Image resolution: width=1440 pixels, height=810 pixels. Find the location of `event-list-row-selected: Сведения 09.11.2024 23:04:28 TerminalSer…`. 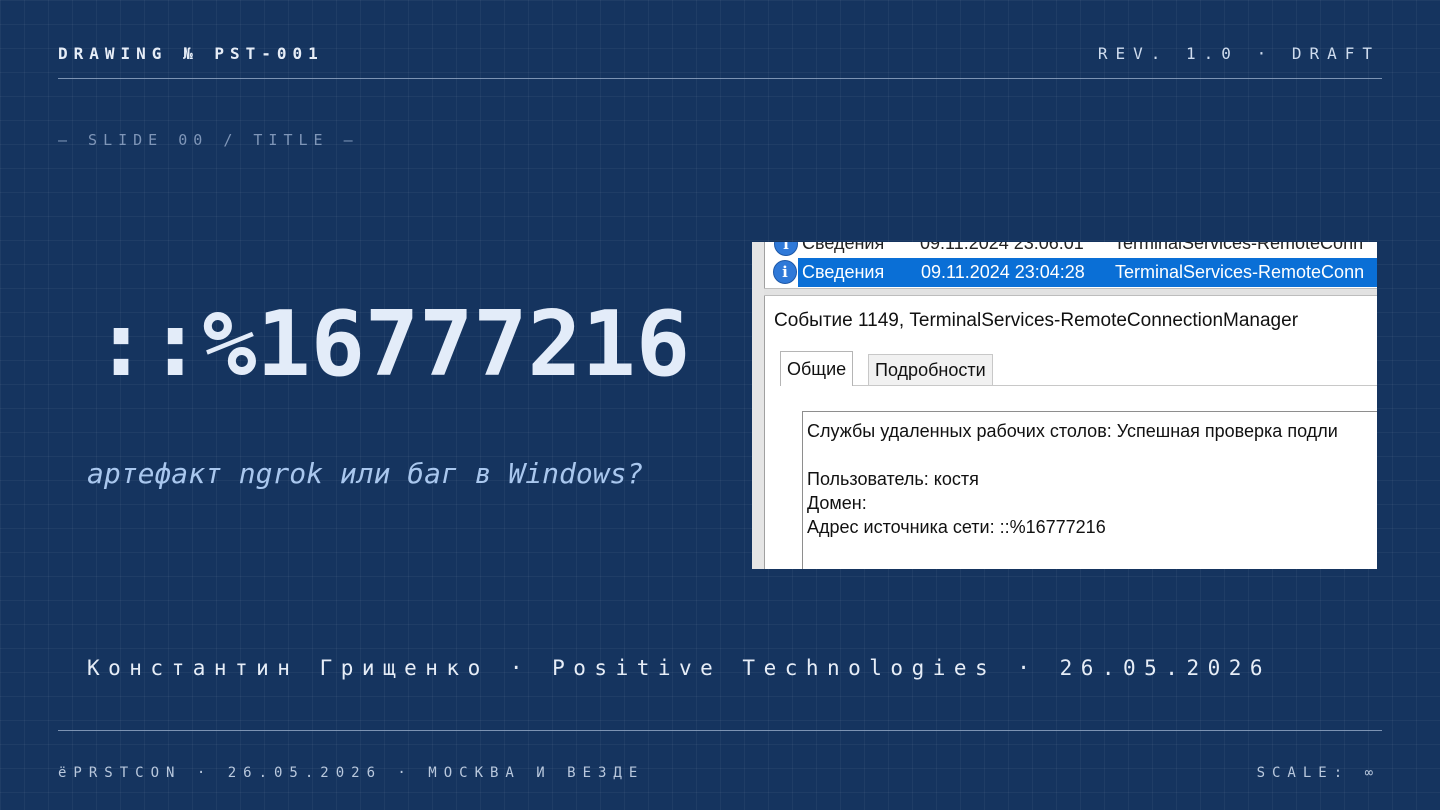

event-list-row-selected: Сведения 09.11.2024 23:04:28 TerminalSer… is located at coordinates (1087, 272).